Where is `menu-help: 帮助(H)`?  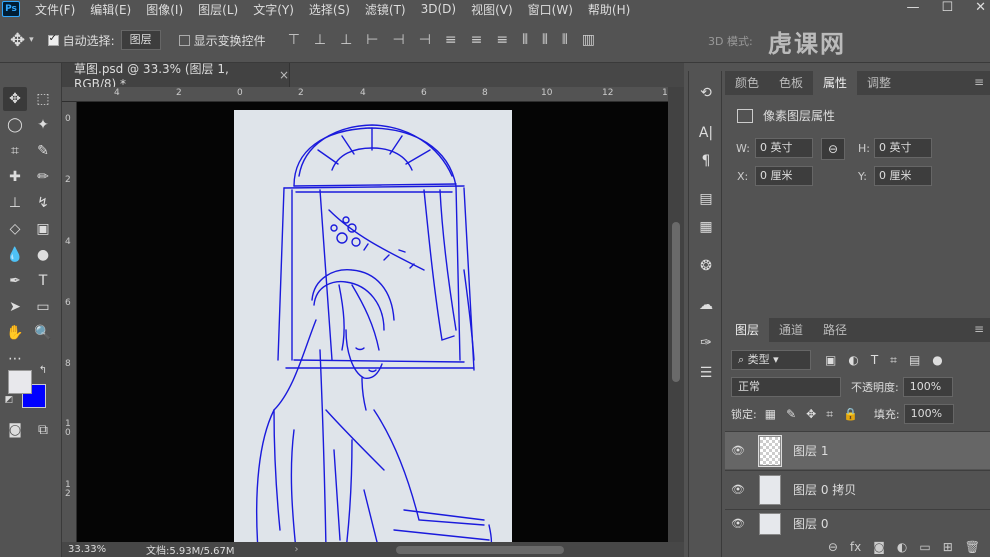
menu-help: 帮助(H) is located at coordinates (609, 9).